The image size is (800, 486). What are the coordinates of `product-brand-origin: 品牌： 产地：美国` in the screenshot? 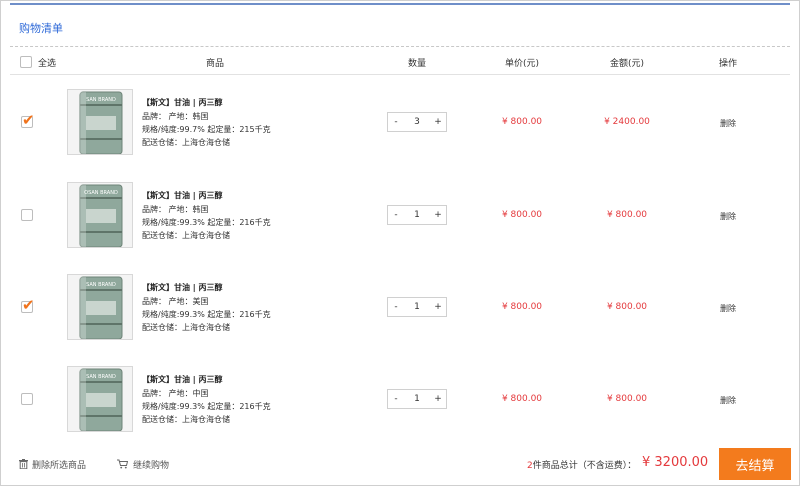 It's located at (175, 301).